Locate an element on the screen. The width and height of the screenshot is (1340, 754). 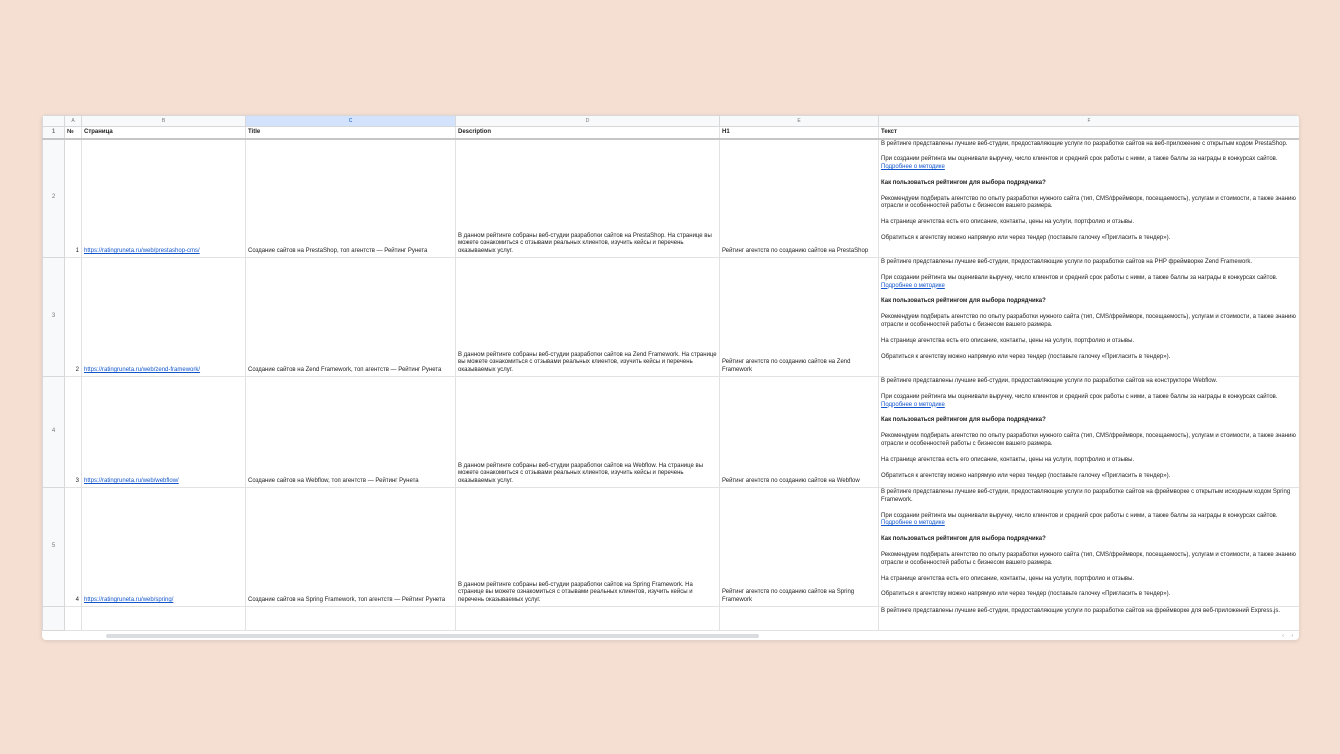
cell-page: https://ratingruneta.ru/web/webflow/ is located at coordinates (163, 432).